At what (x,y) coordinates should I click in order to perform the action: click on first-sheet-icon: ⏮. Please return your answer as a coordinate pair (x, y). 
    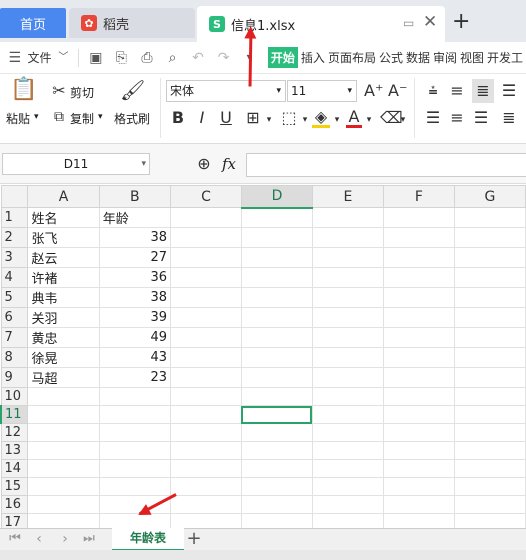
    Looking at the image, I should click on (15, 539).